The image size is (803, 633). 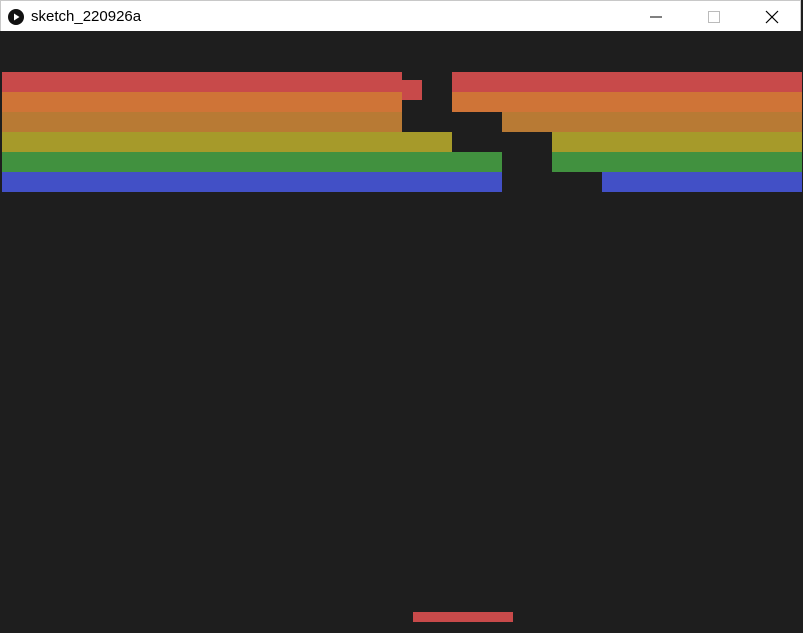 I want to click on paddle, so click(x=463, y=617).